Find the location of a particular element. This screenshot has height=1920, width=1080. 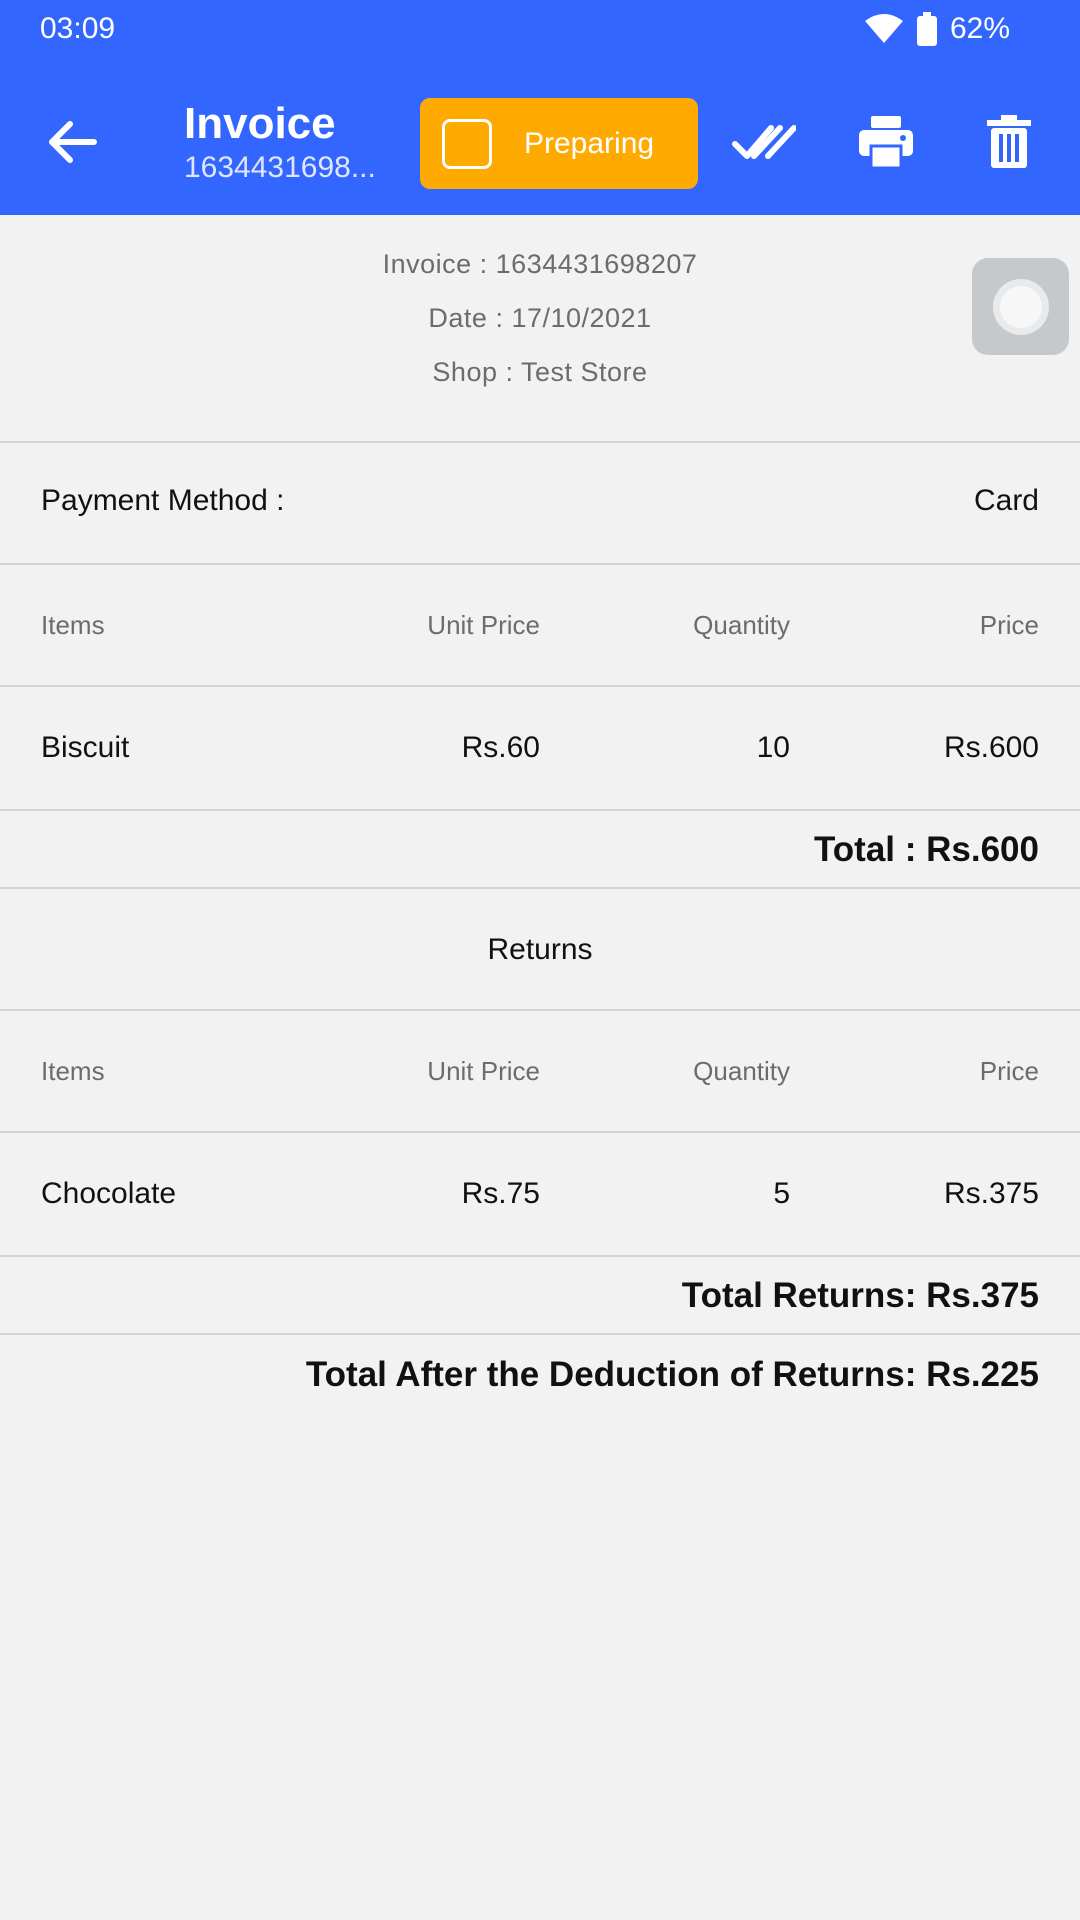

returns-table-header: Items Unit Price Quantity Price is located at coordinates (540, 1072).